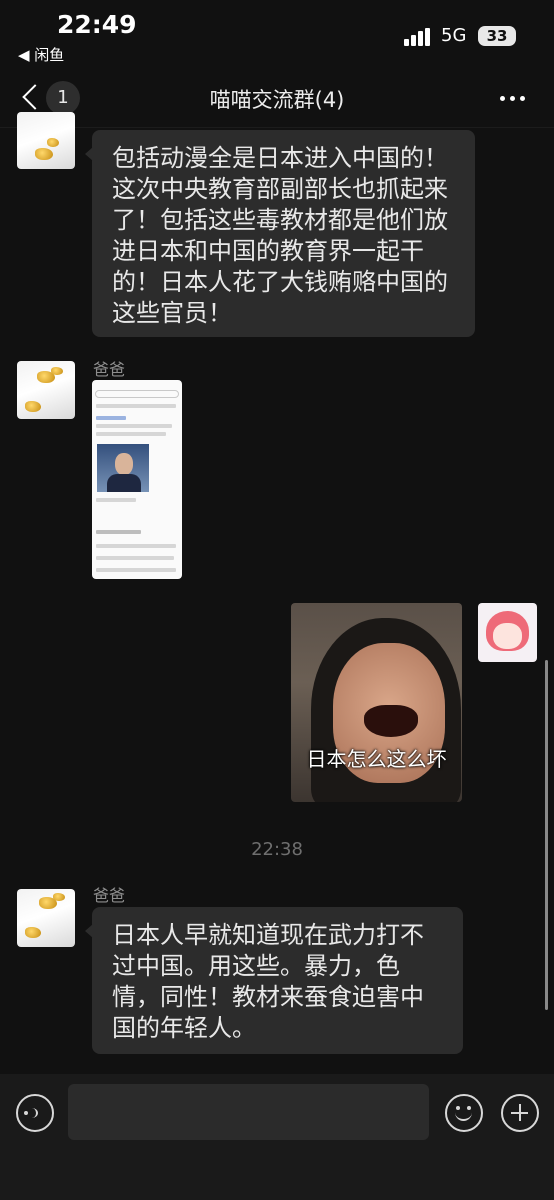 The image size is (554, 1200). I want to click on my-avatar, so click(507, 632).